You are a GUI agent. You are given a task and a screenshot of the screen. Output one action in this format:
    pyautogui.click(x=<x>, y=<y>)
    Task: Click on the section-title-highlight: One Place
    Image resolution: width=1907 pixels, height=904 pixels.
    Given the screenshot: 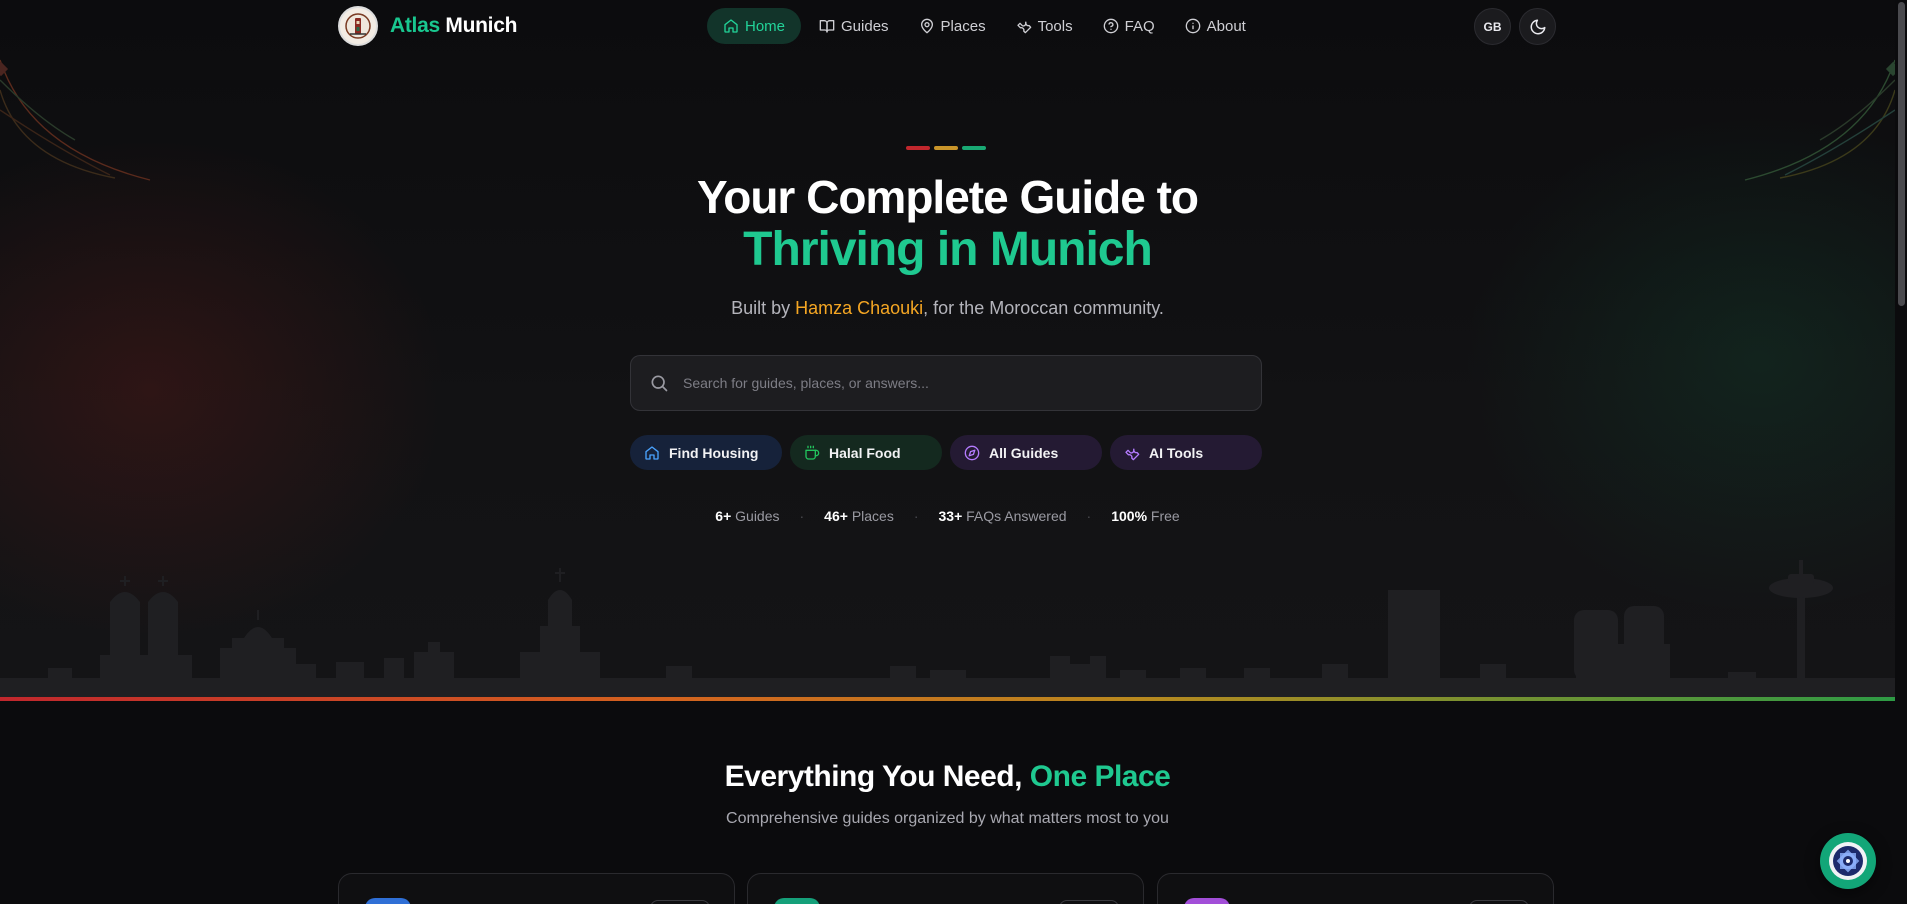 What is the action you would take?
    pyautogui.click(x=1100, y=776)
    